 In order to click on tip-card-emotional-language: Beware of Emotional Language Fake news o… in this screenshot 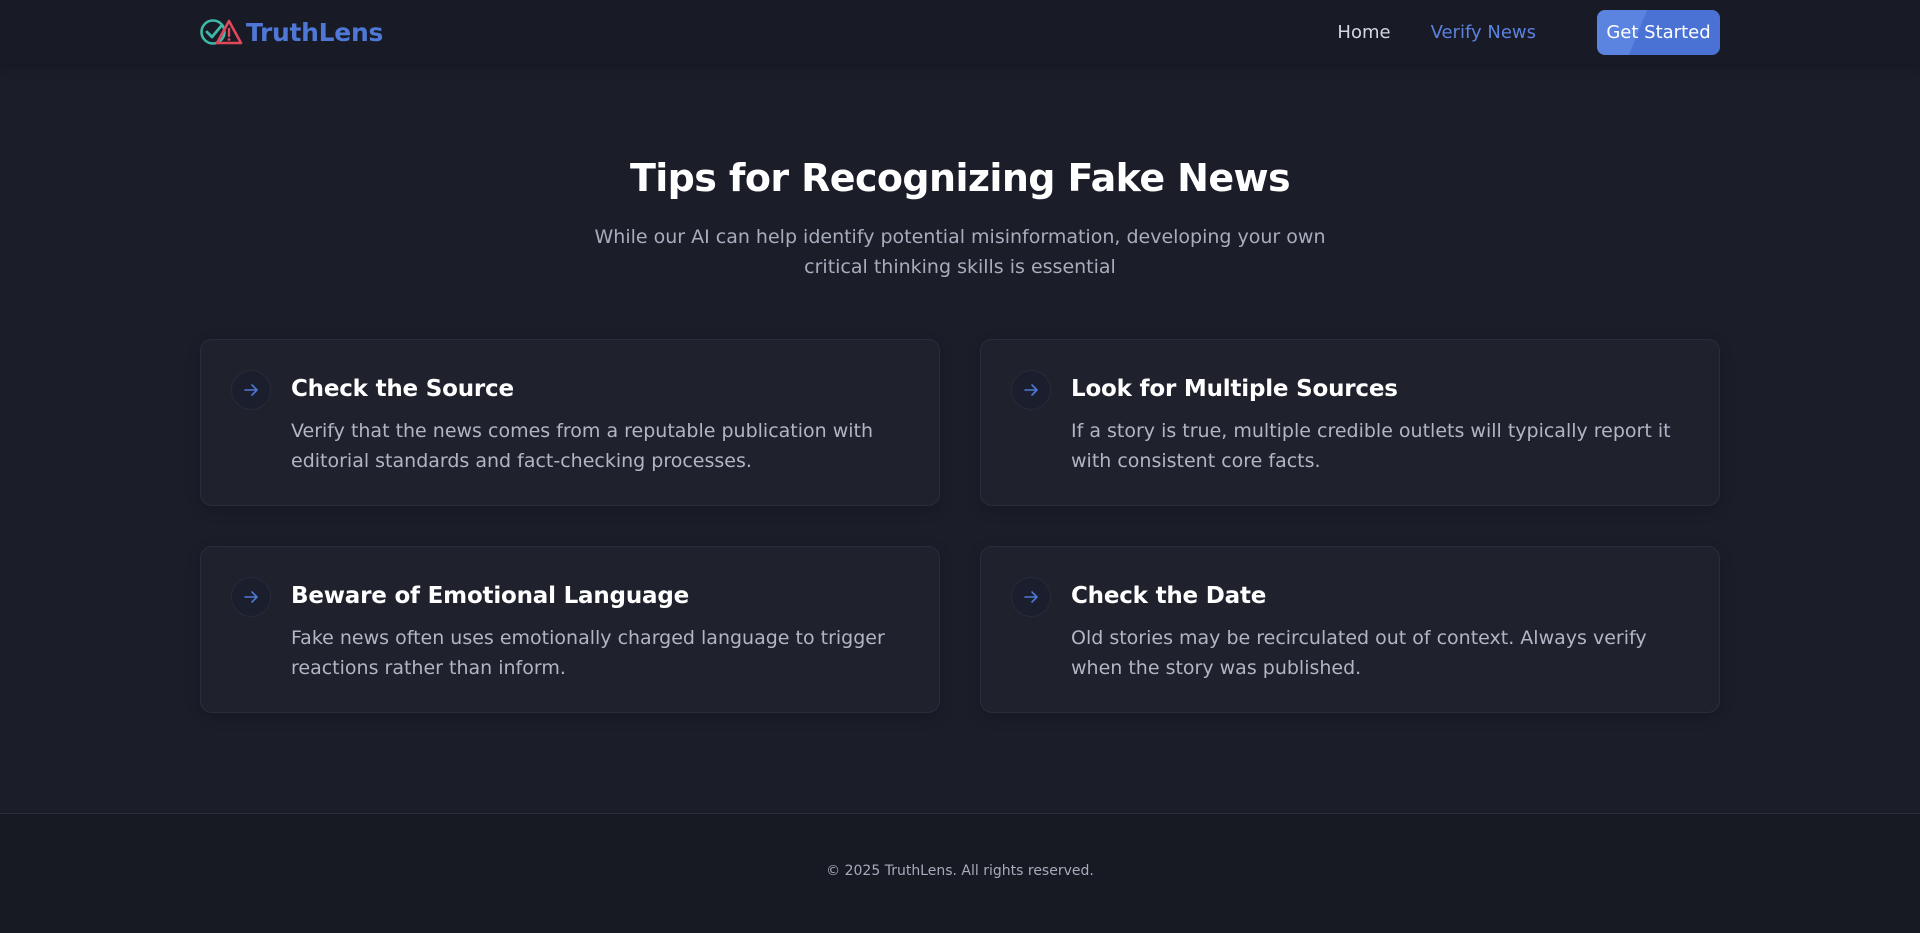, I will do `click(570, 629)`.